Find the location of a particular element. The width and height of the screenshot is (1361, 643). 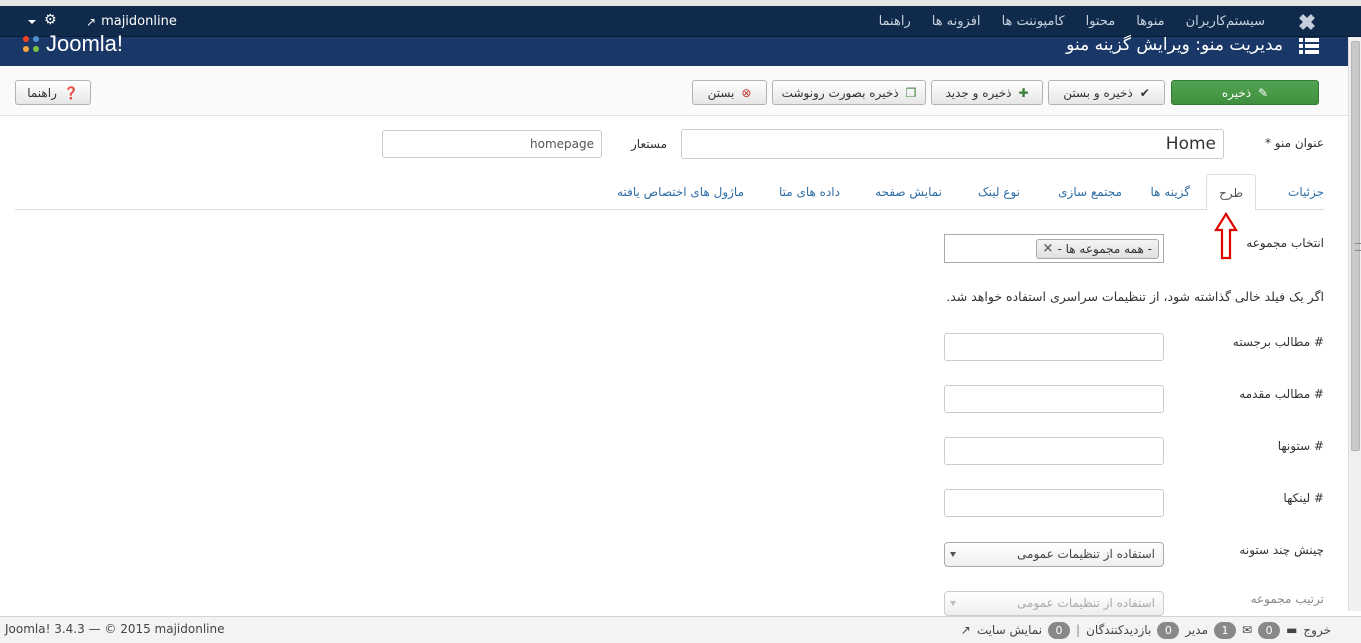

save-button: ✎ ذخیره is located at coordinates (1245, 92).